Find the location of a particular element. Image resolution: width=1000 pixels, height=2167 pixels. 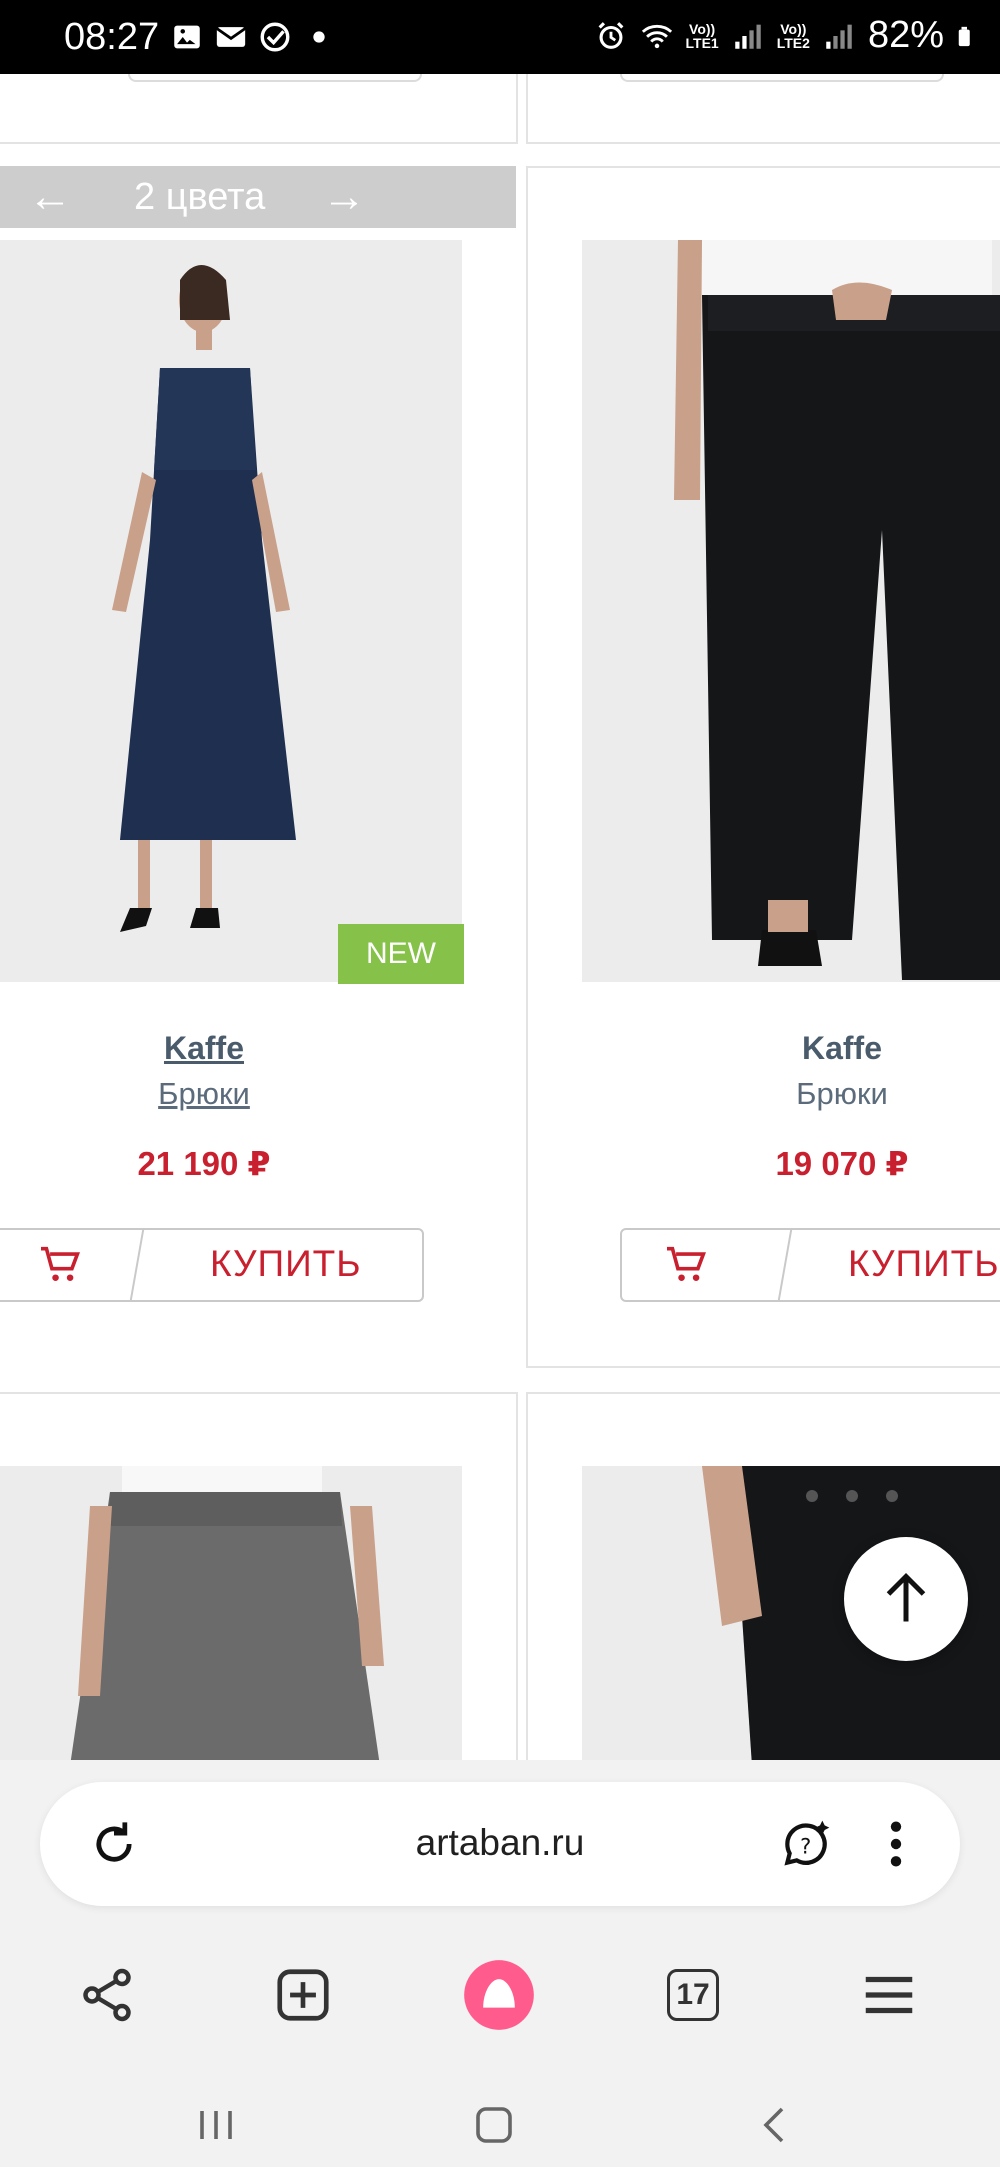

home-button is located at coordinates (494, 2125).